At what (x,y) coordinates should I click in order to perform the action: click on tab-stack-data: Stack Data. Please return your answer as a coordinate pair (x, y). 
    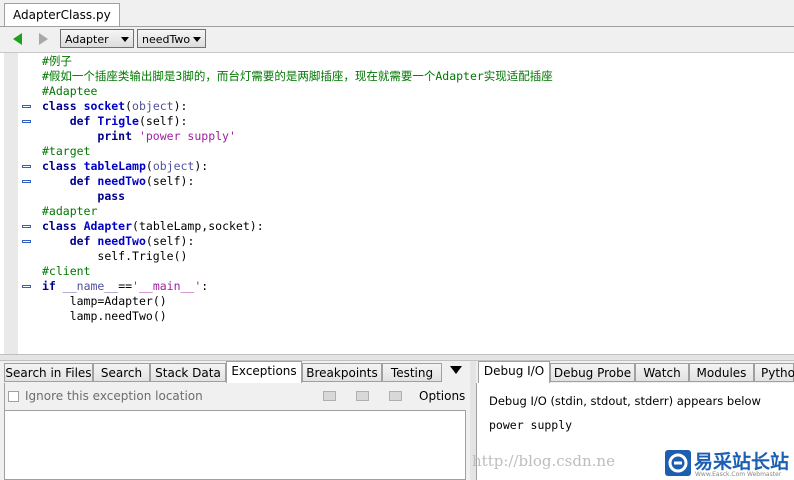
    Looking at the image, I should click on (188, 372).